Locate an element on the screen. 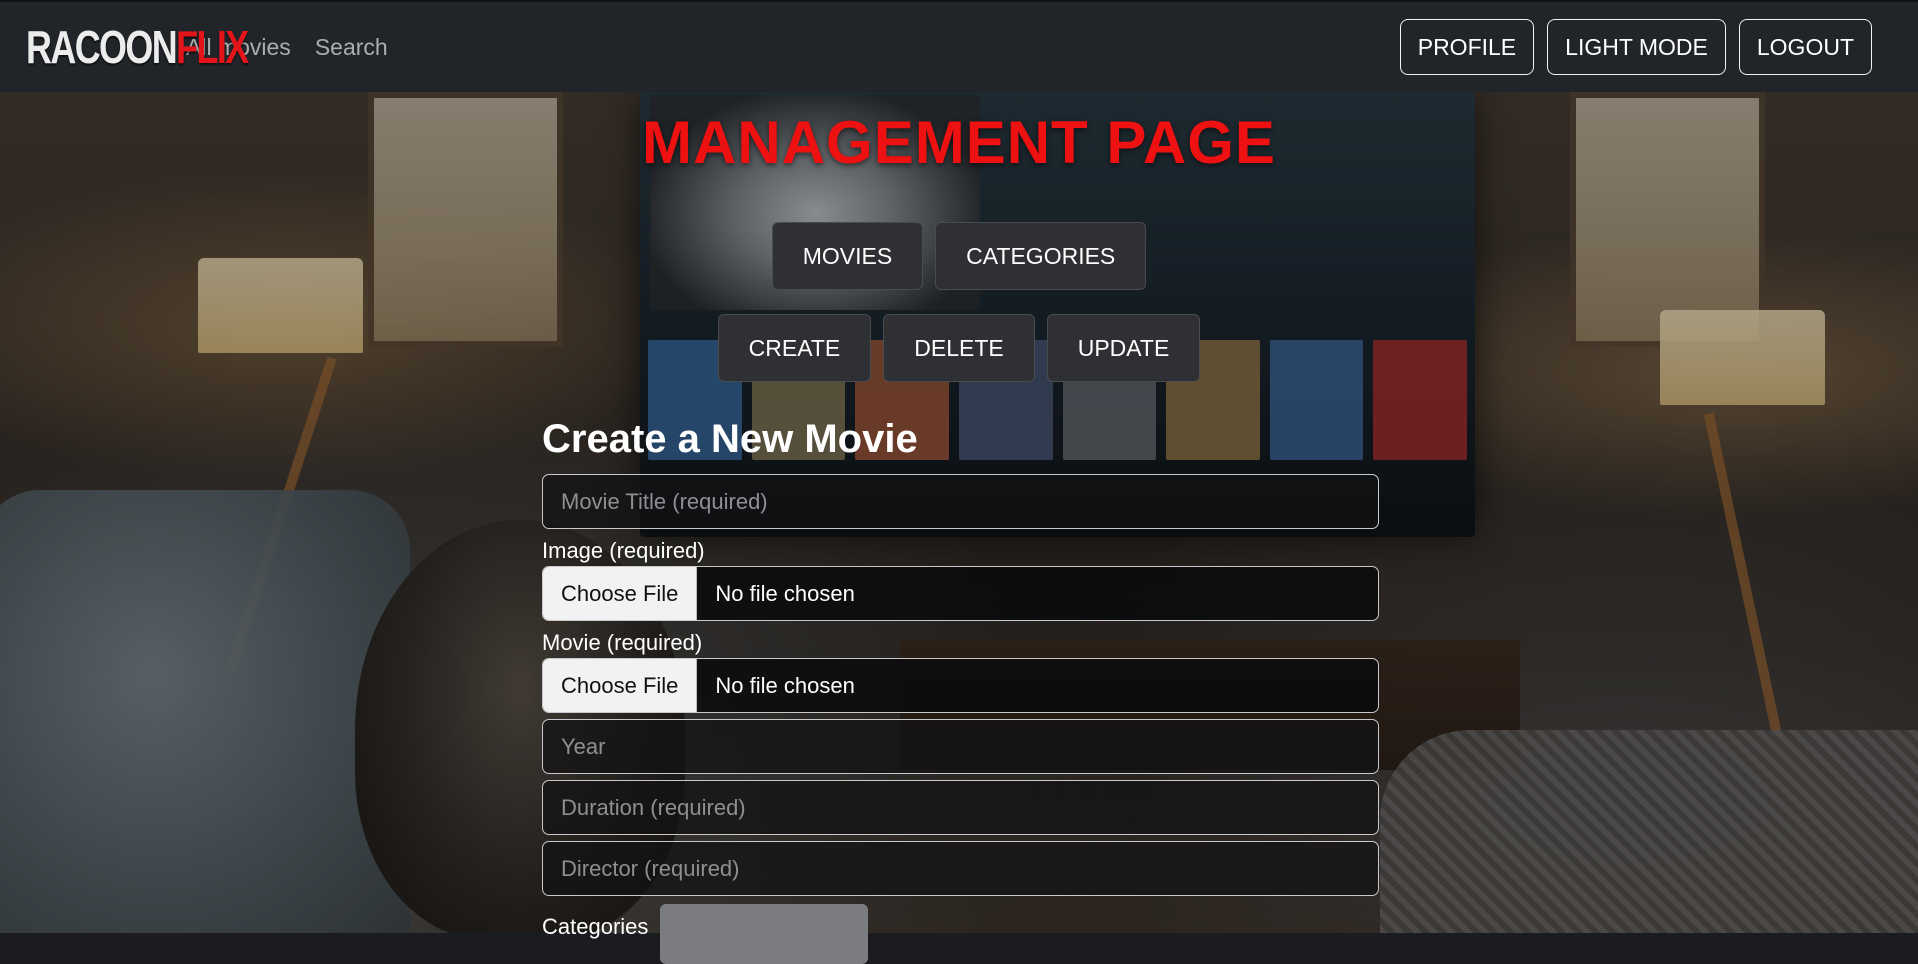  action-button-row: CREATE DELETE UPDATE is located at coordinates (959, 348).